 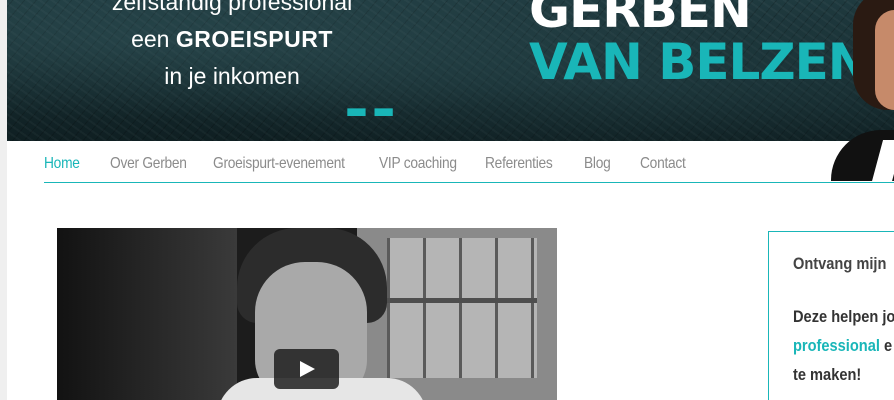 I want to click on brand-first-name: GERBEN, so click(x=640, y=19).